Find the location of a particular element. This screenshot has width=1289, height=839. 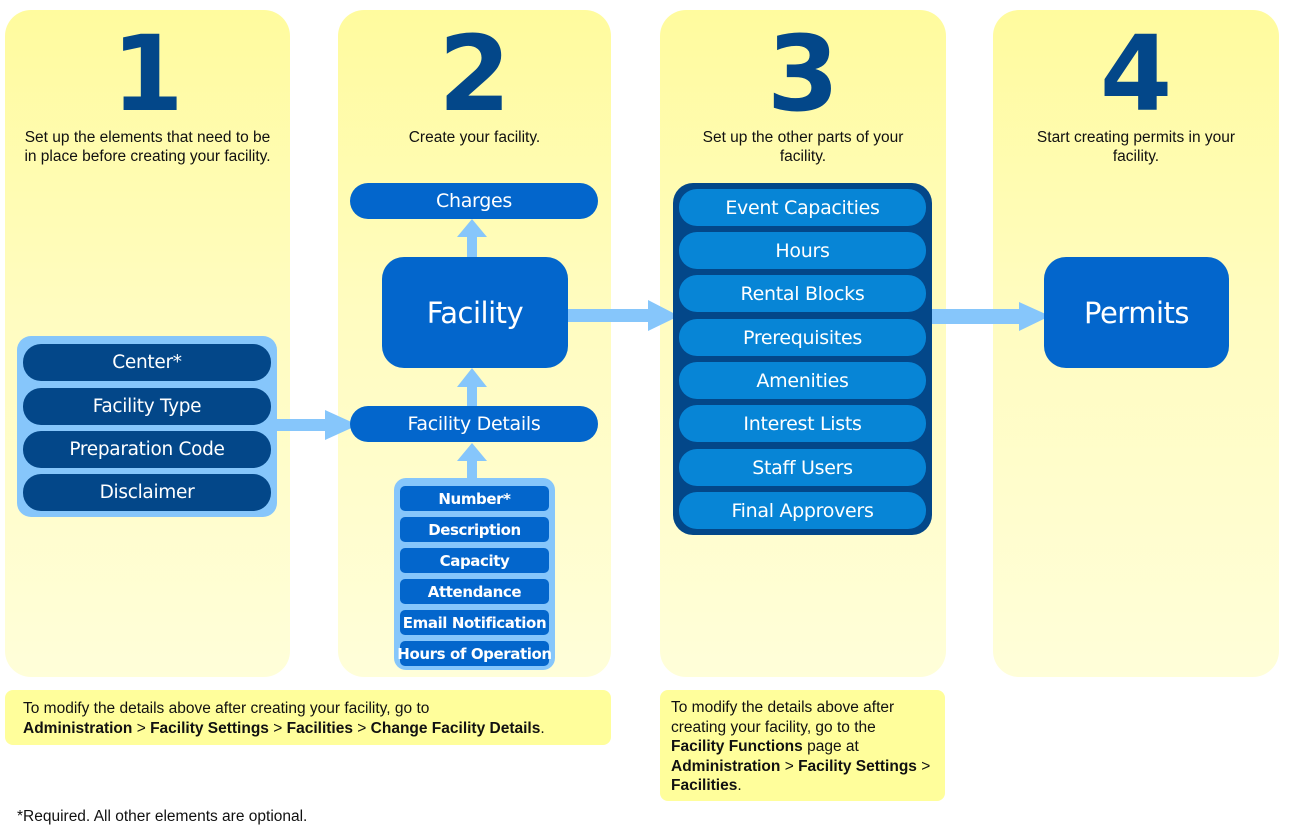

item-hours: Hours is located at coordinates (802, 250).